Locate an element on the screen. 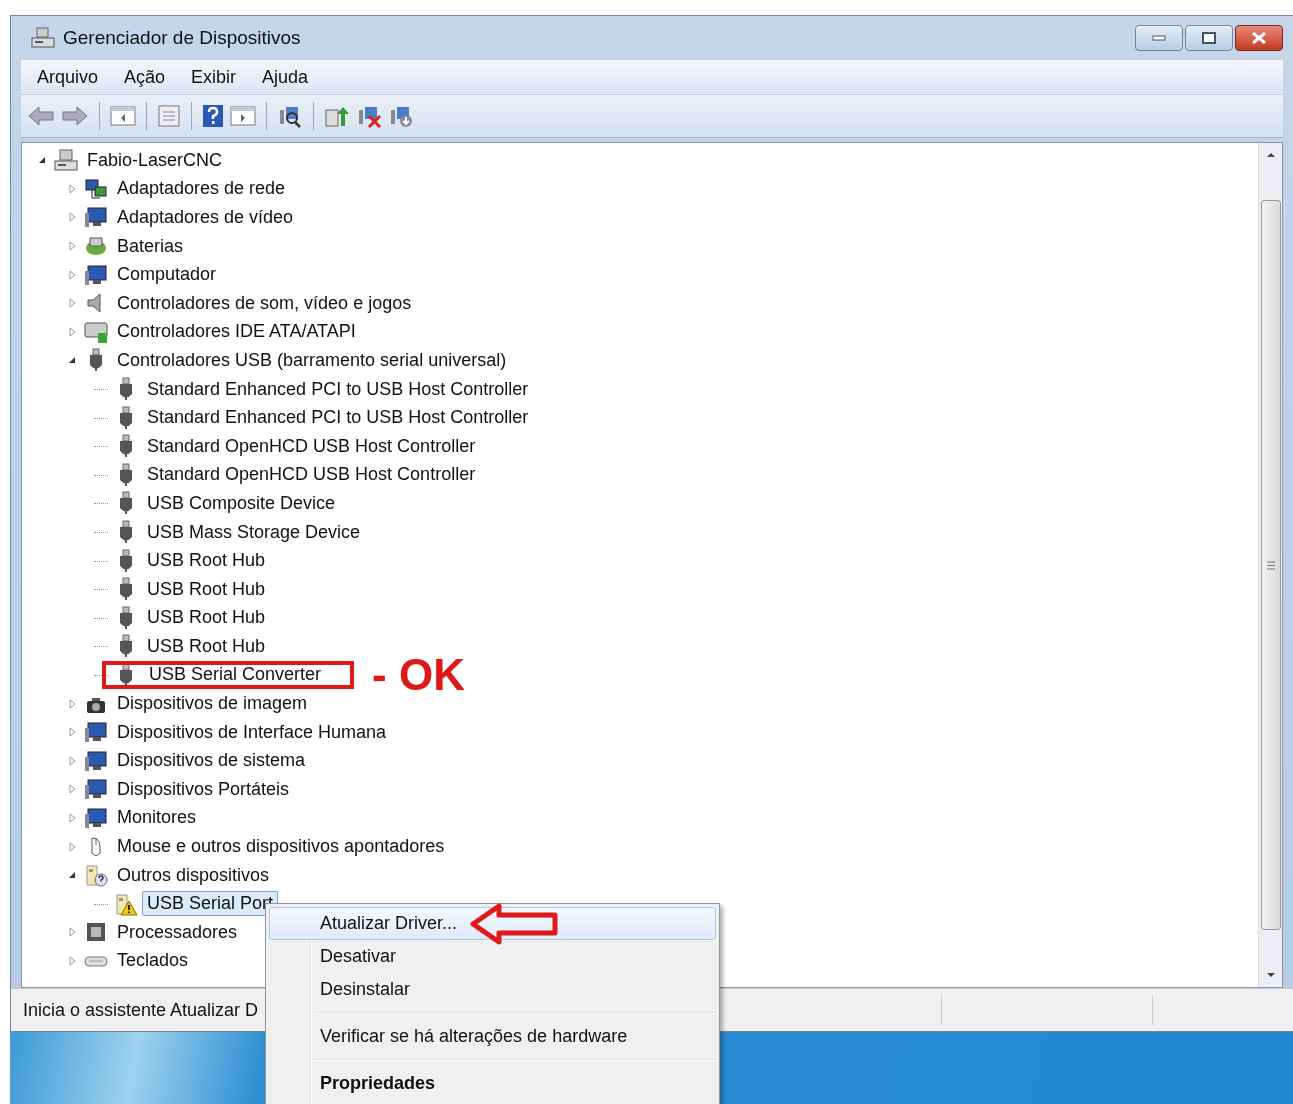 This screenshot has height=1104, width=1293. scrollbar is located at coordinates (1270, 565).